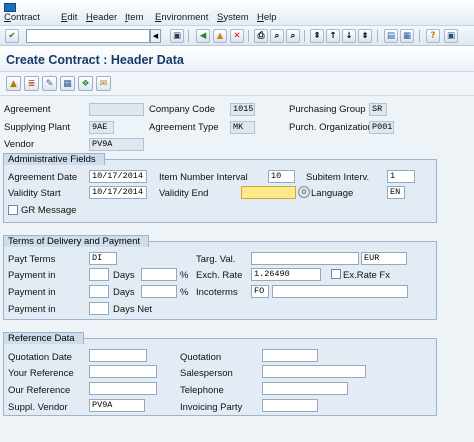 The image size is (474, 442). What do you see at coordinates (293, 36) in the screenshot?
I see `find-next-icon: ⌕` at bounding box center [293, 36].